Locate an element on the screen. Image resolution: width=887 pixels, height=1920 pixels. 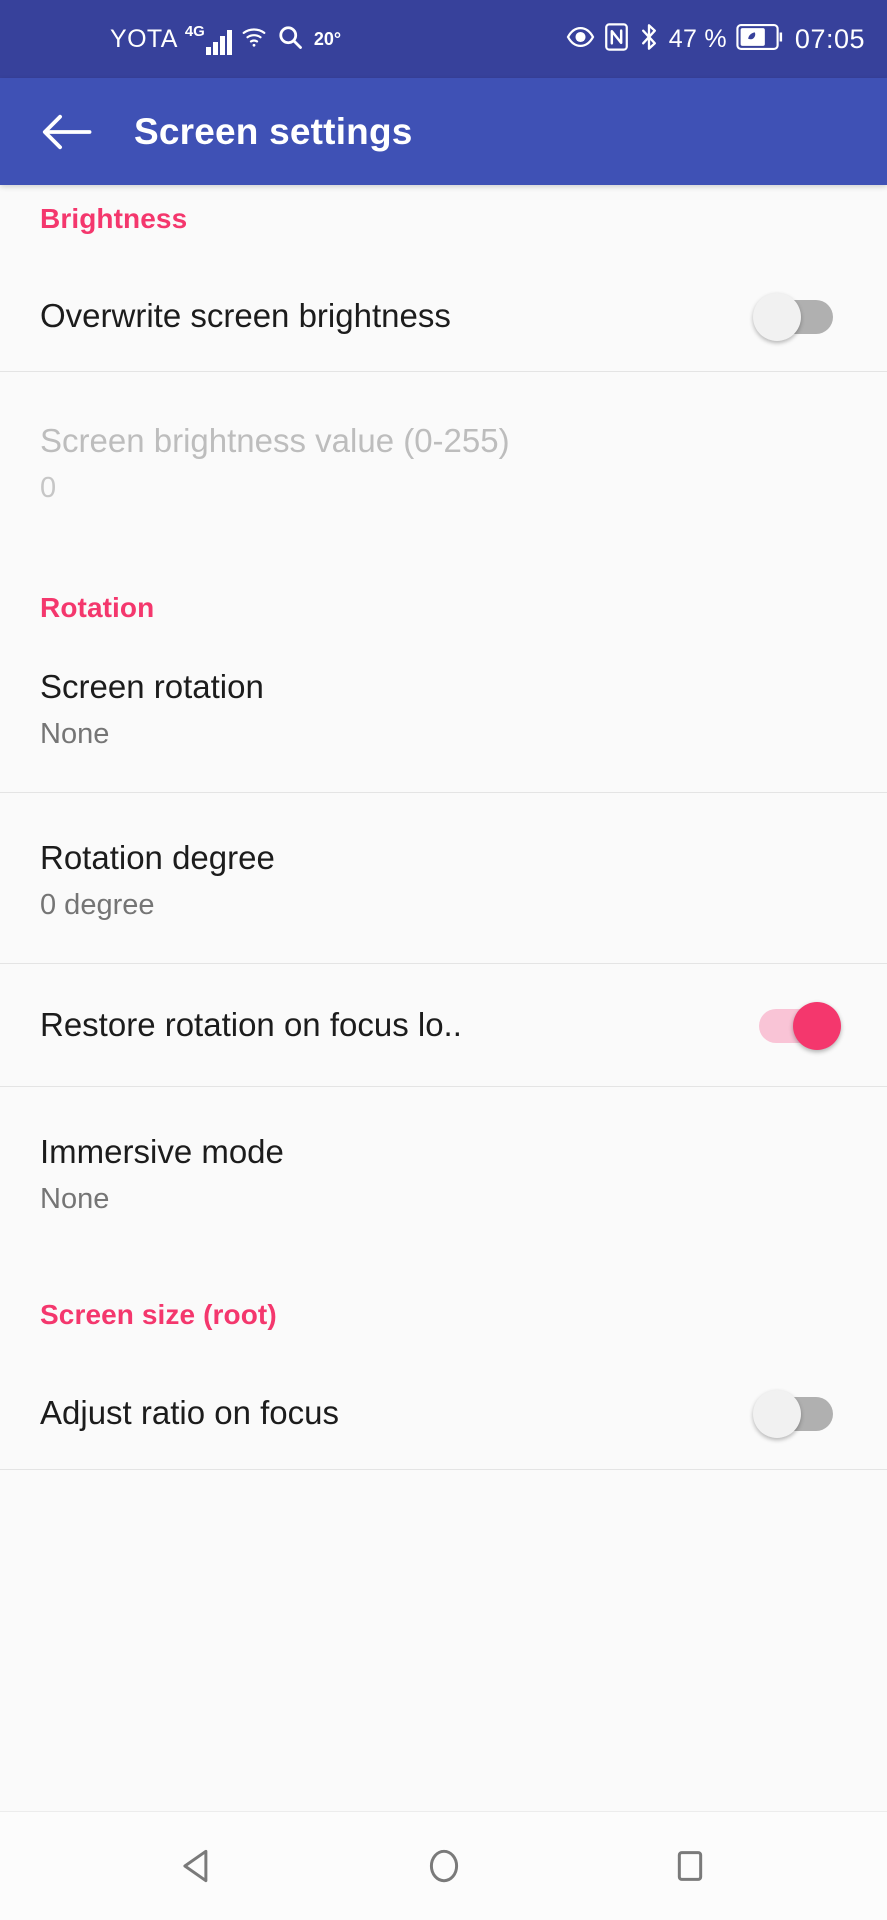
switch-restore-rotation-on-focus-loss is located at coordinates (797, 1025).